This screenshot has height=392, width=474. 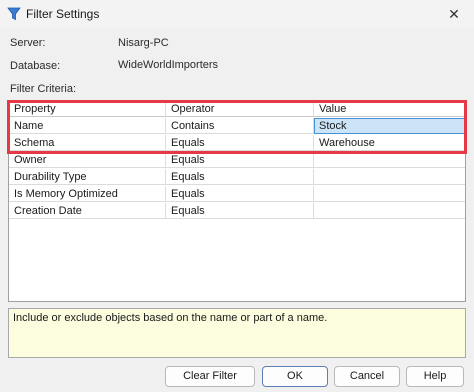 What do you see at coordinates (35, 66) in the screenshot?
I see `database-label: Database:` at bounding box center [35, 66].